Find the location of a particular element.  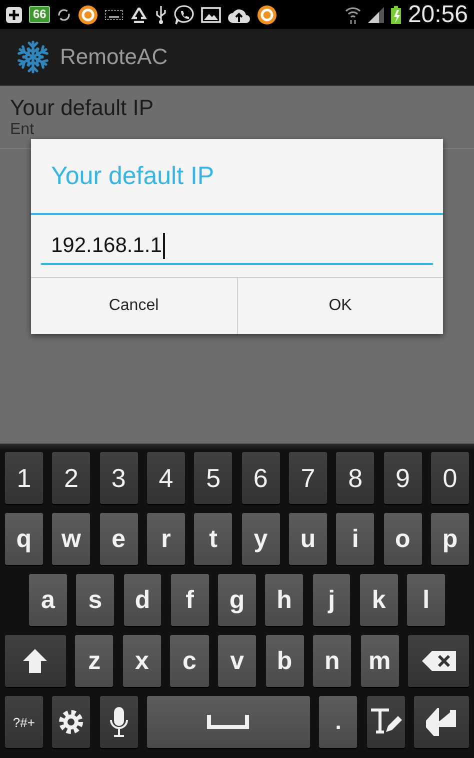

key: m is located at coordinates (379, 661).